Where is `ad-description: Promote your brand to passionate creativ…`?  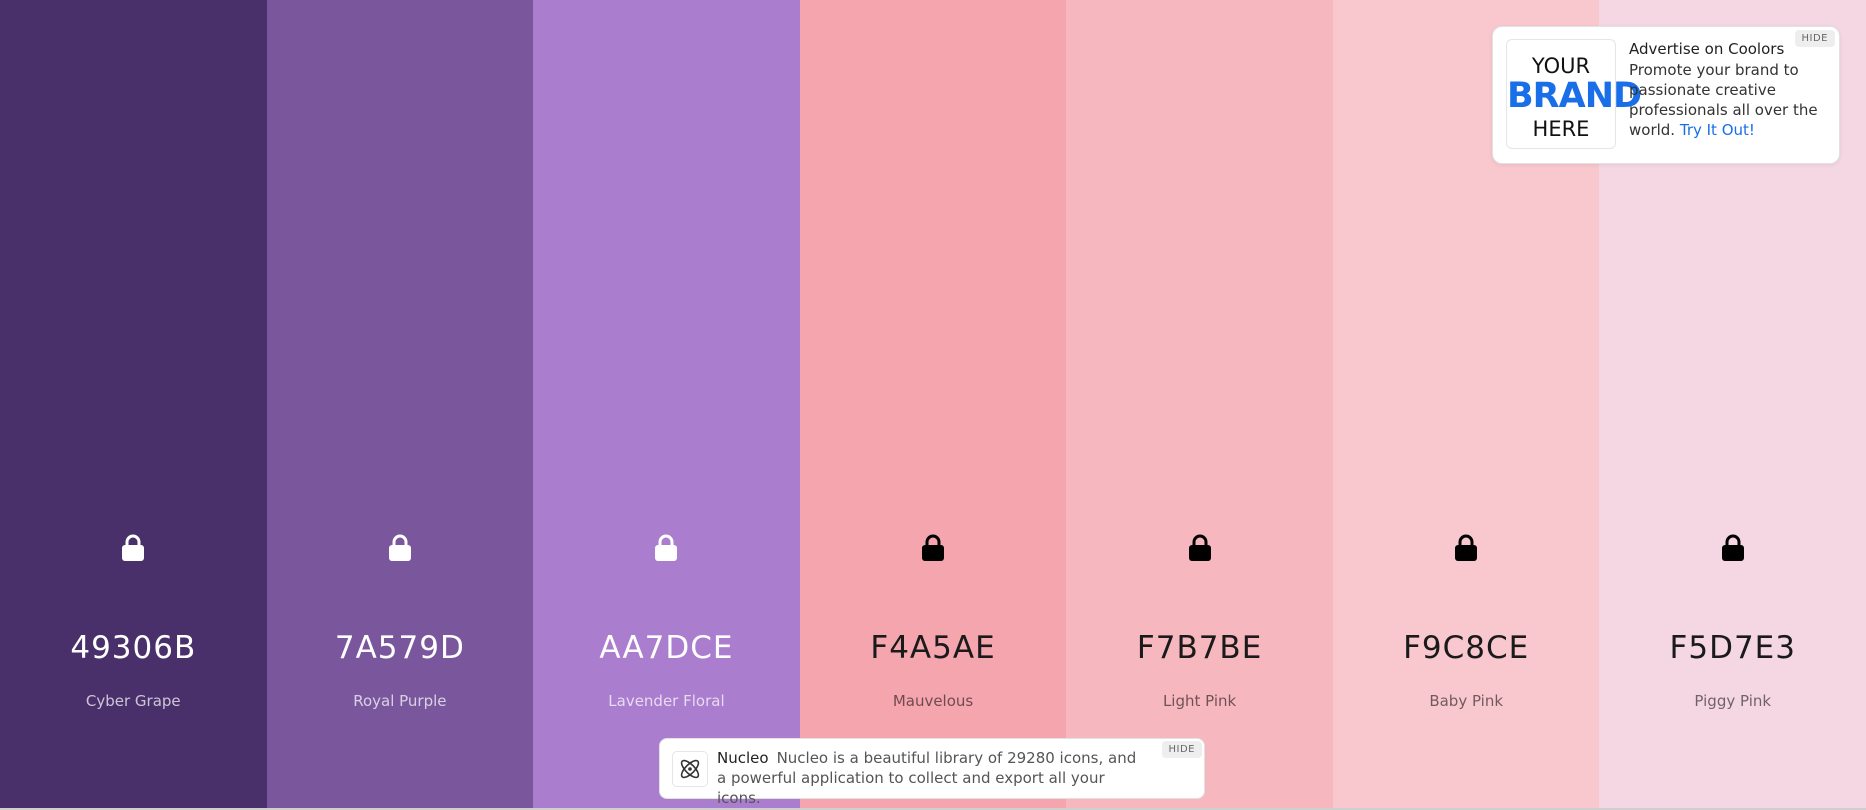 ad-description: Promote your brand to passionate creativ… is located at coordinates (1729, 100).